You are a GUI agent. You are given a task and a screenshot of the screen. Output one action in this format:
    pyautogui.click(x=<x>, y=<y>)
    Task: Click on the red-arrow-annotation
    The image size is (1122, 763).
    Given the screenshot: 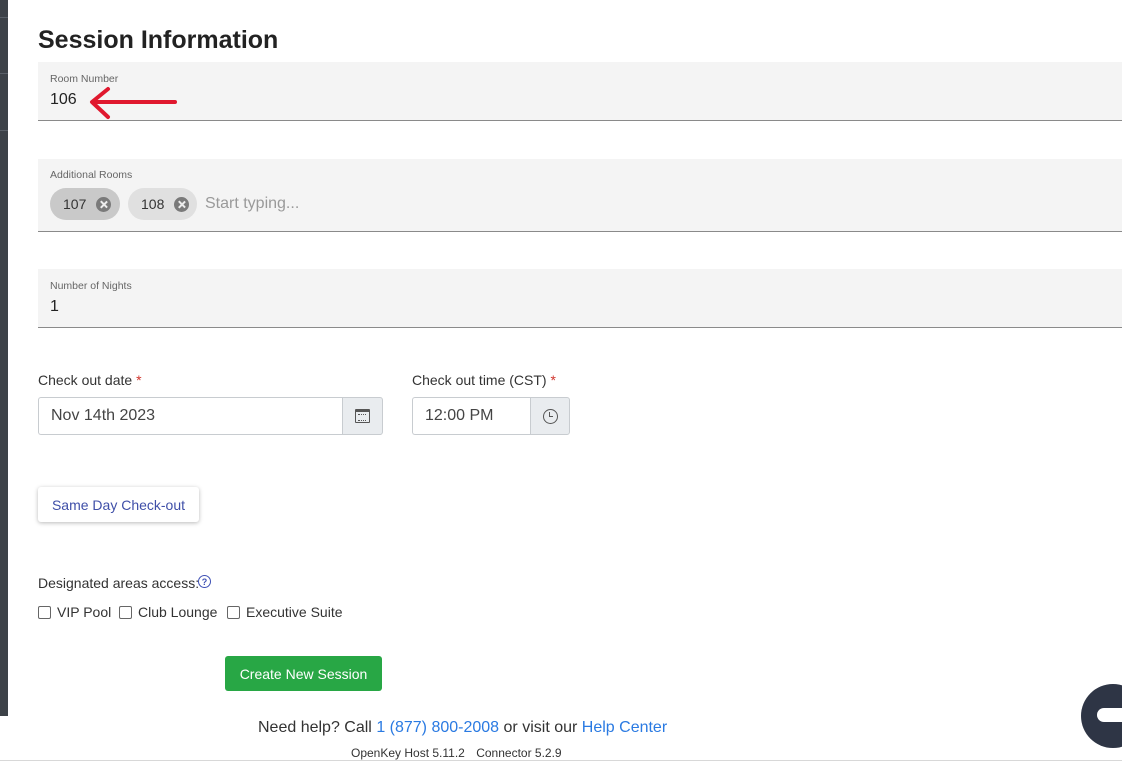 What is the action you would take?
    pyautogui.click(x=133, y=103)
    